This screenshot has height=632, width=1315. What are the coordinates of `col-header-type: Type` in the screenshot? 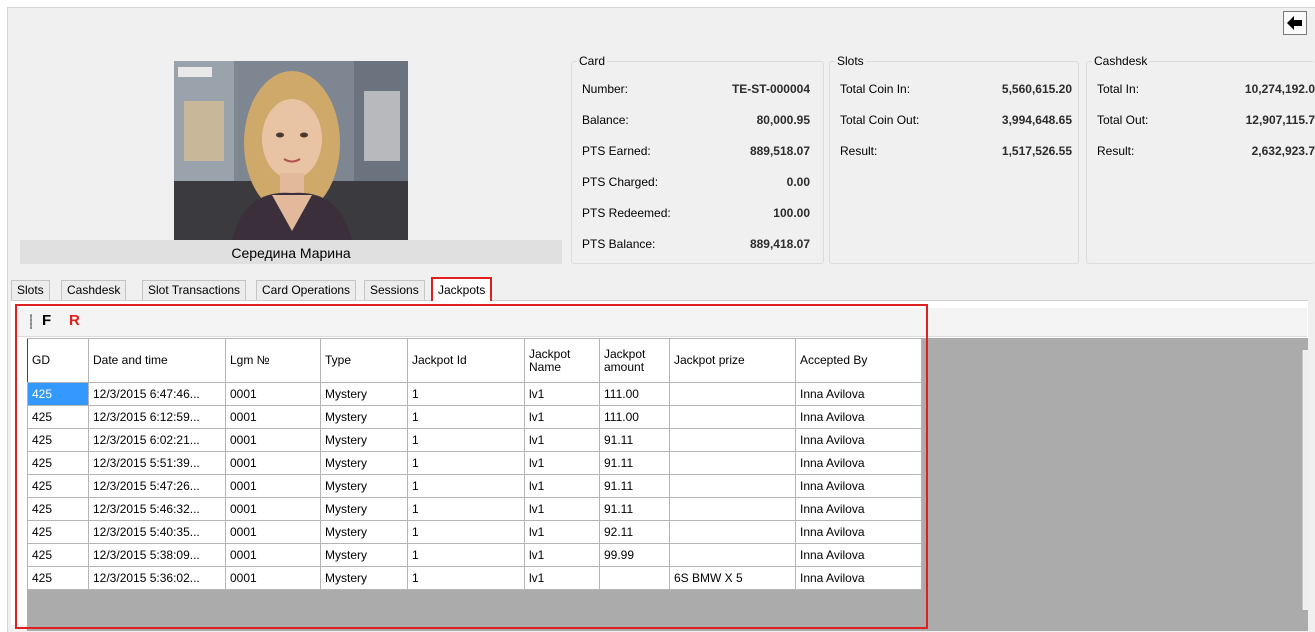 It's located at (364, 360).